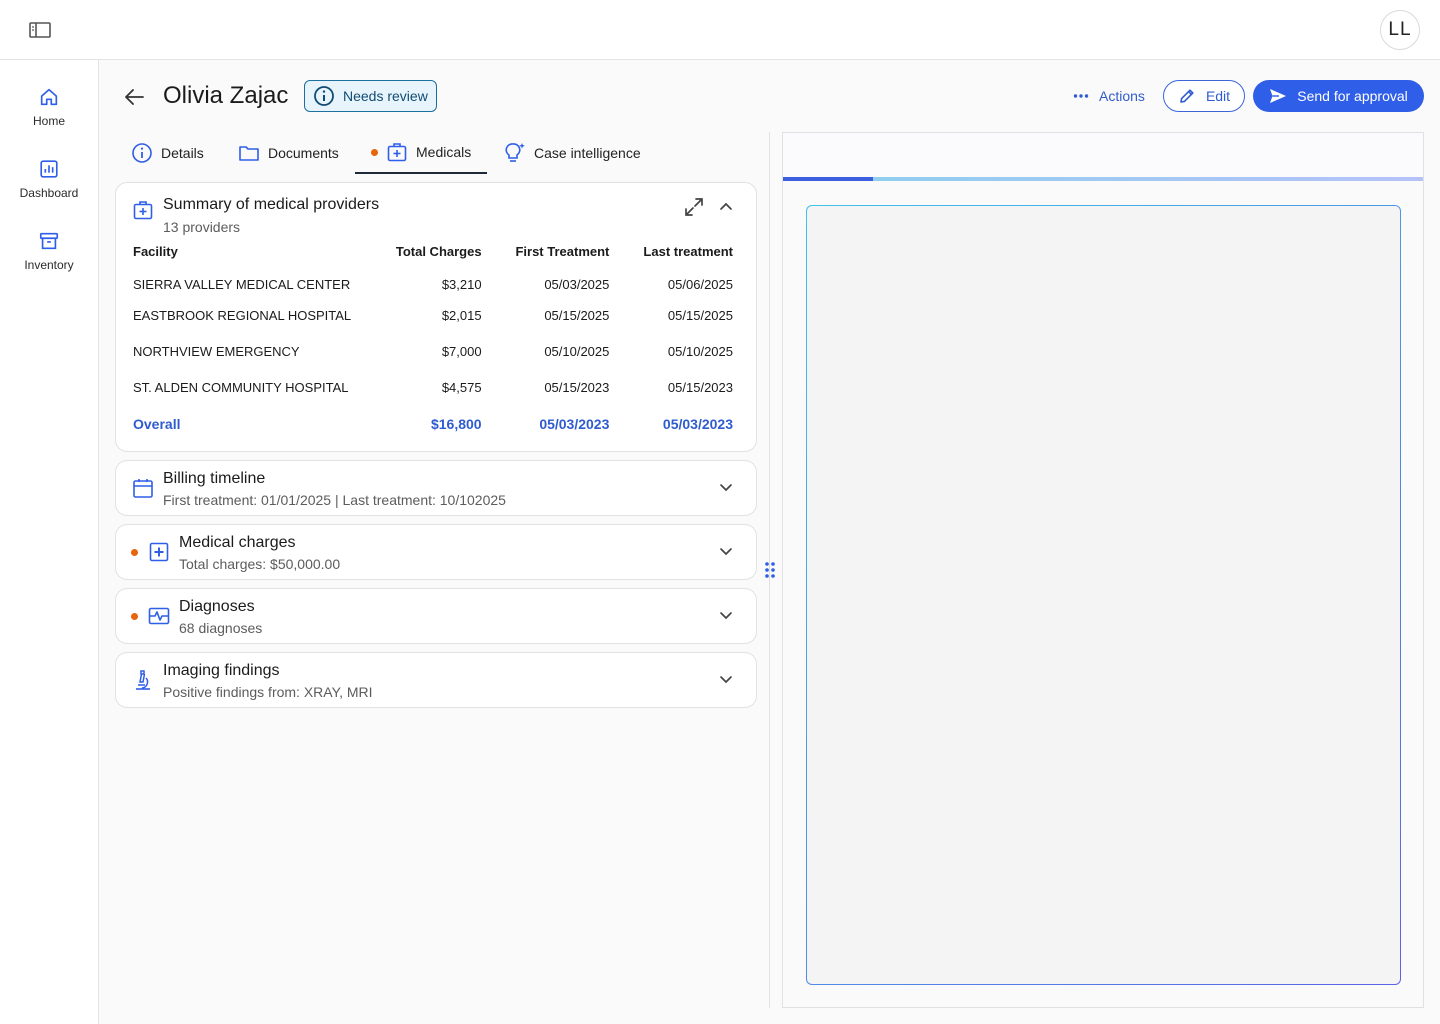 The height and width of the screenshot is (1024, 1440). What do you see at coordinates (49, 241) in the screenshot?
I see `archive-icon` at bounding box center [49, 241].